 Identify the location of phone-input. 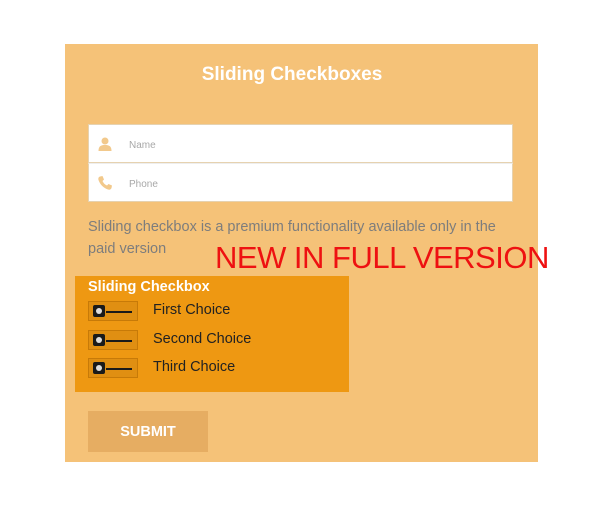
(309, 184).